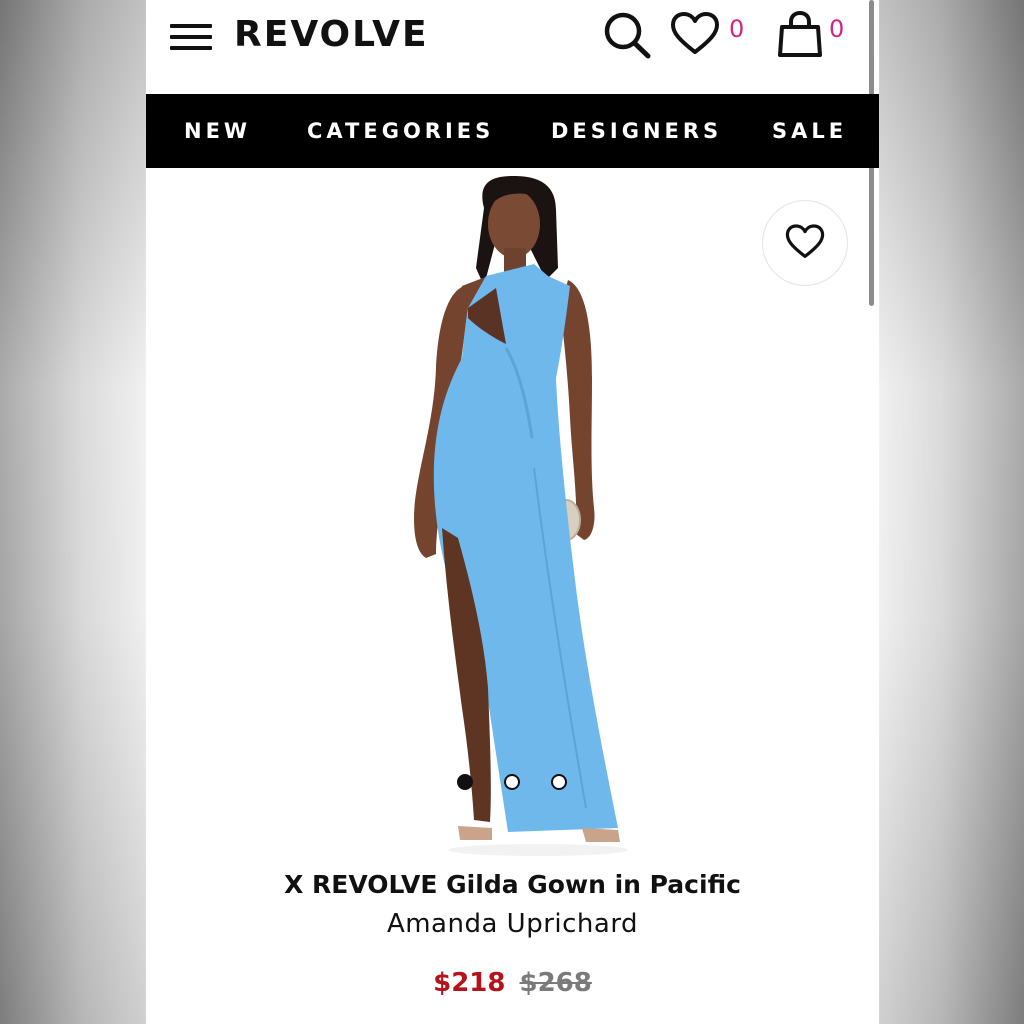 The width and height of the screenshot is (1024, 1024). I want to click on main-nav: NEW CATEGORIES DESIGNERS SALE, so click(512, 131).